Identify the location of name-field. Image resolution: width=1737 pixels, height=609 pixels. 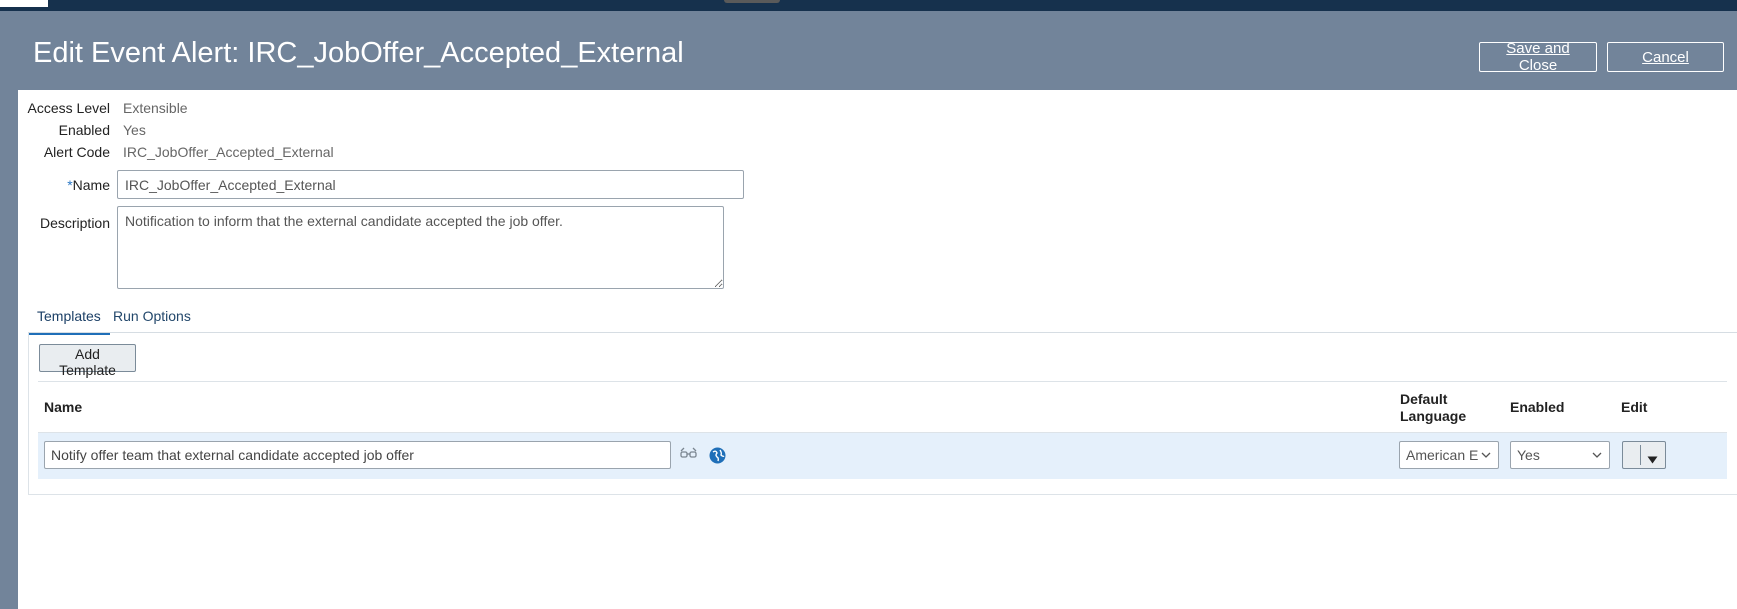
(430, 184).